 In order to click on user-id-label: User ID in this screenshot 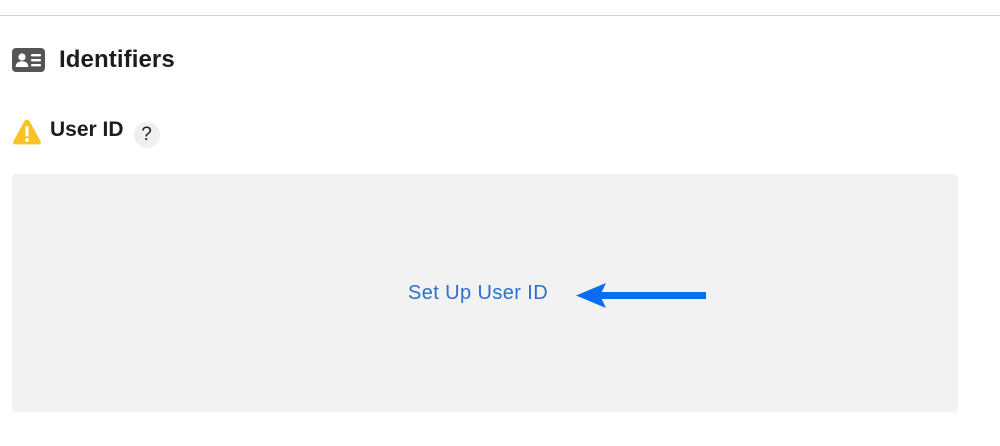, I will do `click(87, 129)`.